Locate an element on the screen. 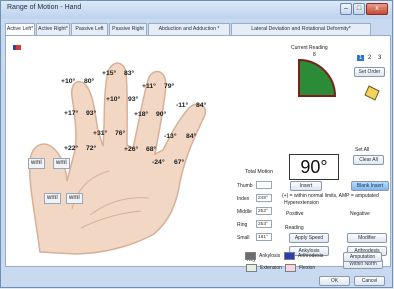 The height and width of the screenshot is (289, 394). page-two: 2 is located at coordinates (369, 58).